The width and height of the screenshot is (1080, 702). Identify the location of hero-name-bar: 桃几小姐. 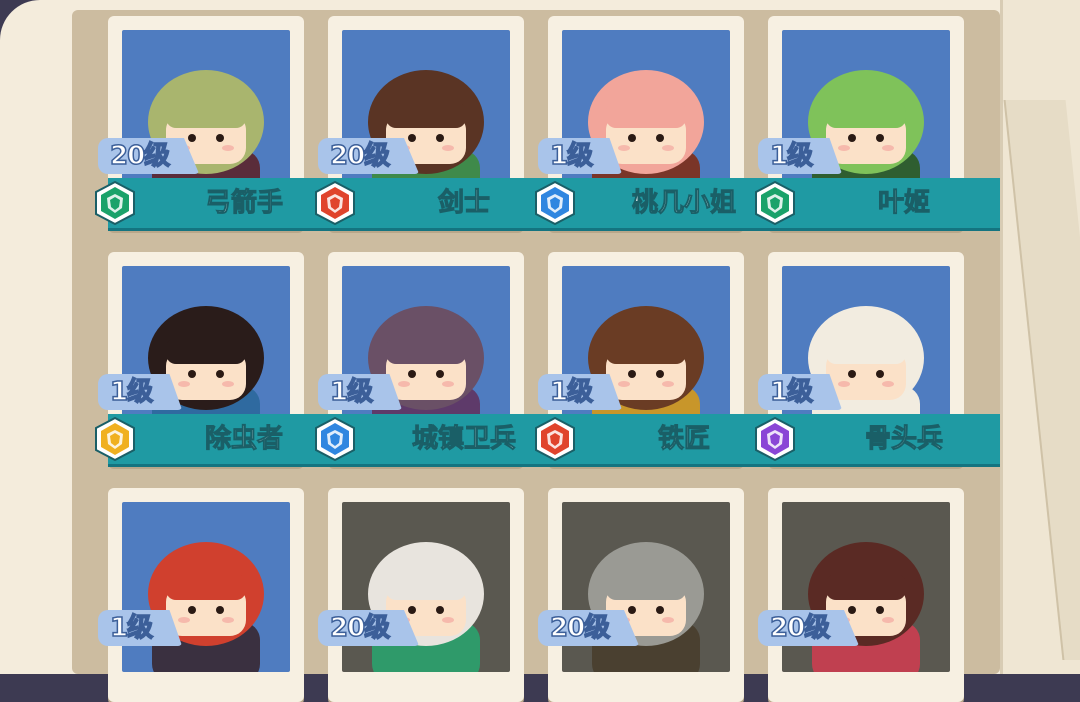
(657, 203).